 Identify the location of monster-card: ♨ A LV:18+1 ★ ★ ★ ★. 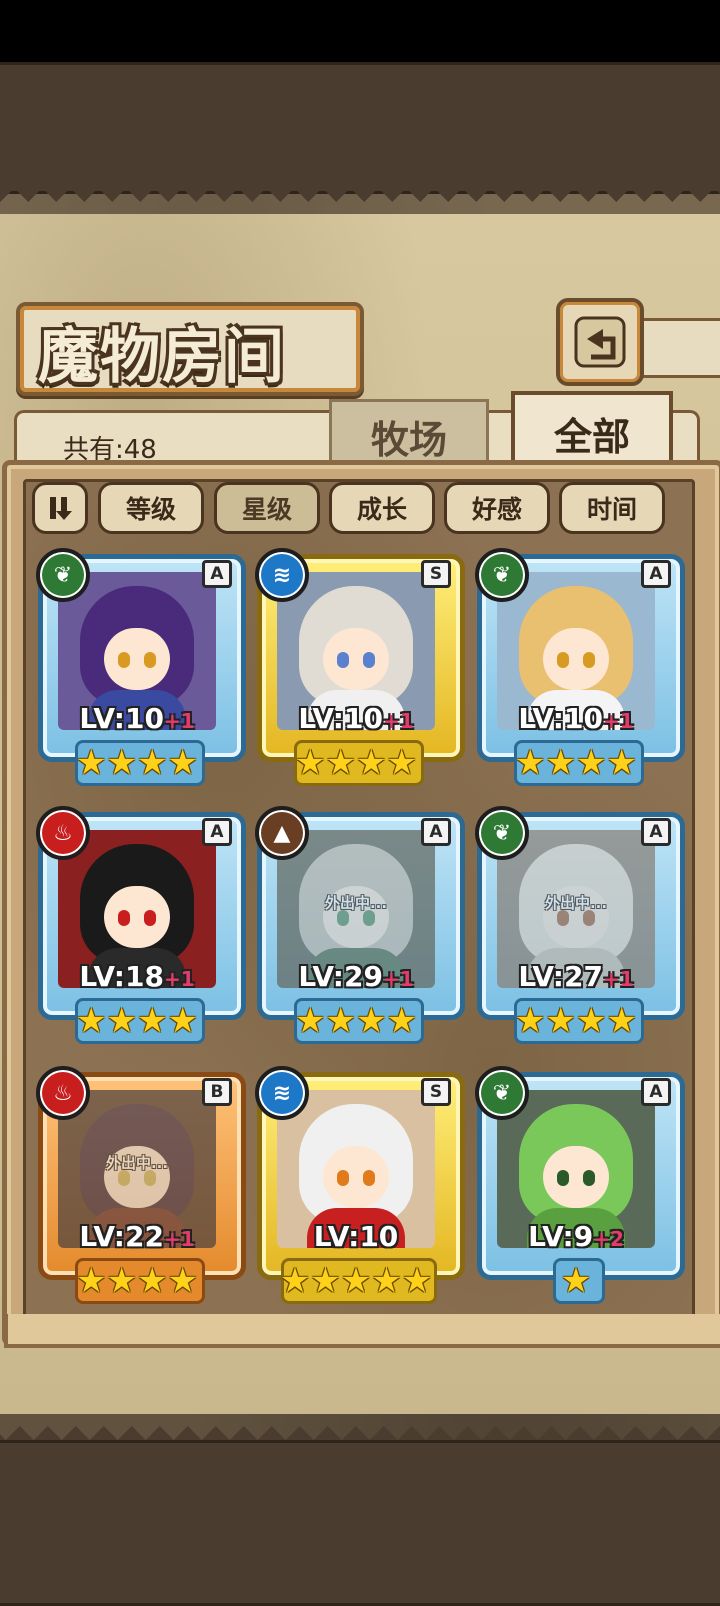
(141, 925).